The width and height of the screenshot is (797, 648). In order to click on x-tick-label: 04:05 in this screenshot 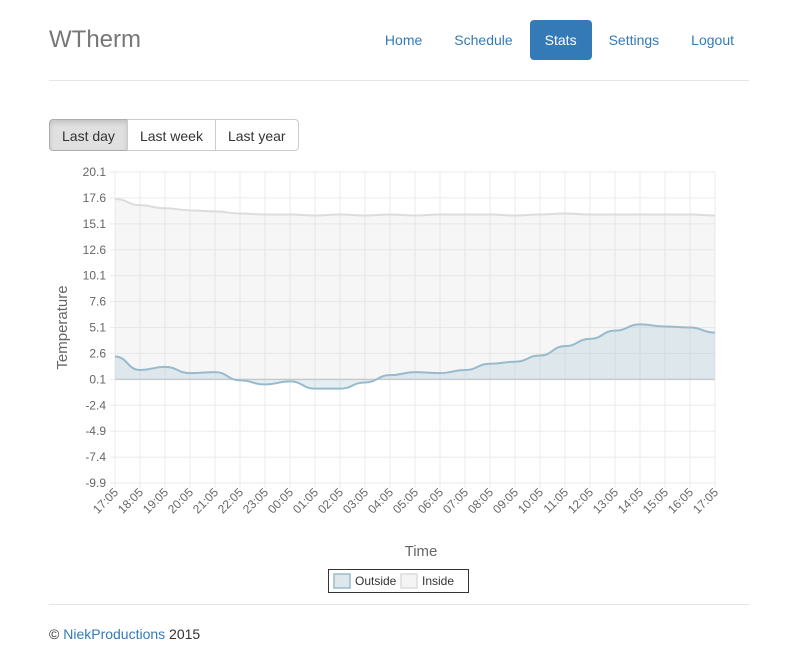, I will do `click(380, 500)`.